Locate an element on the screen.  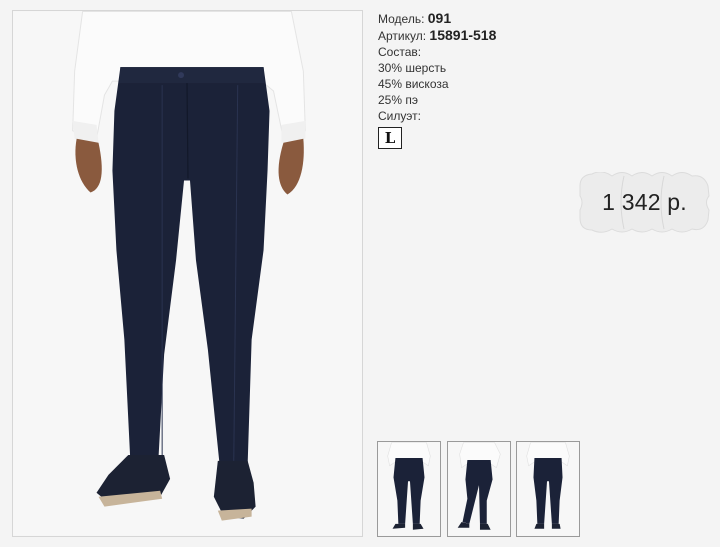
navy-trousers-back-icon is located at coordinates (548, 489).